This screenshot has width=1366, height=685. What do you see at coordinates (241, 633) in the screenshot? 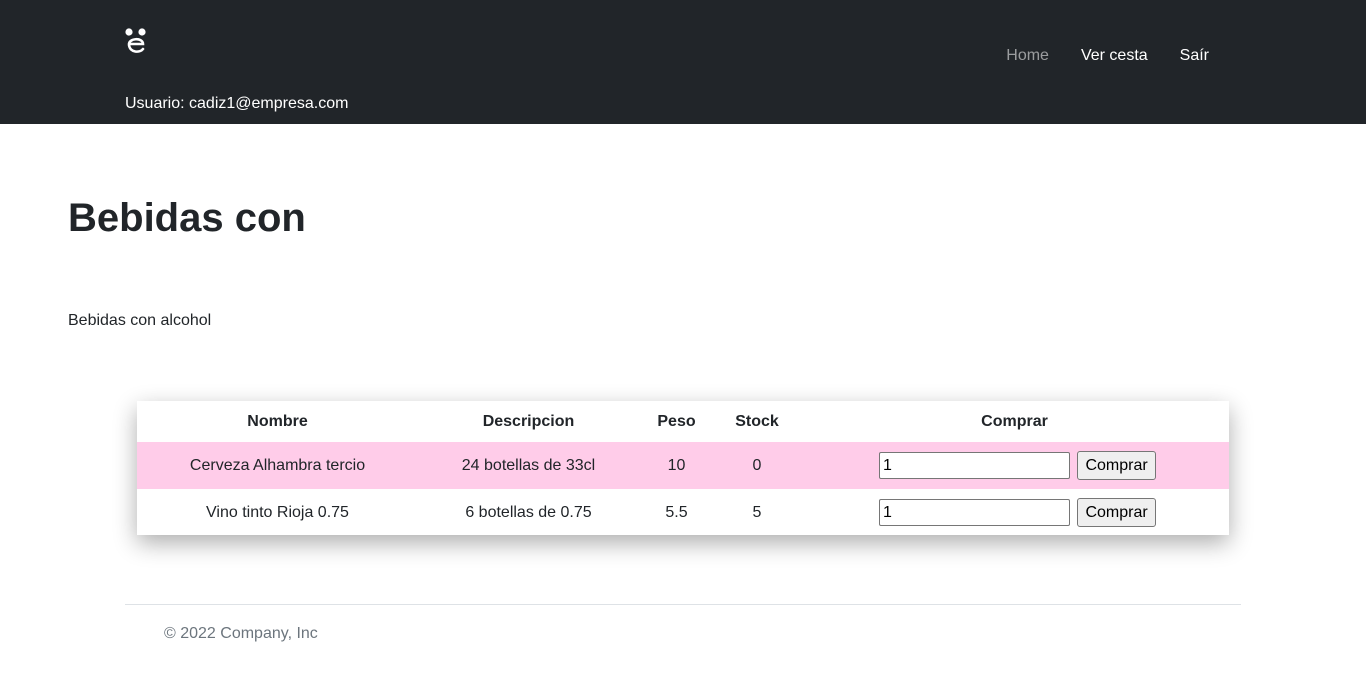
I see `footer-copyright: © 2022 Company, Inc` at bounding box center [241, 633].